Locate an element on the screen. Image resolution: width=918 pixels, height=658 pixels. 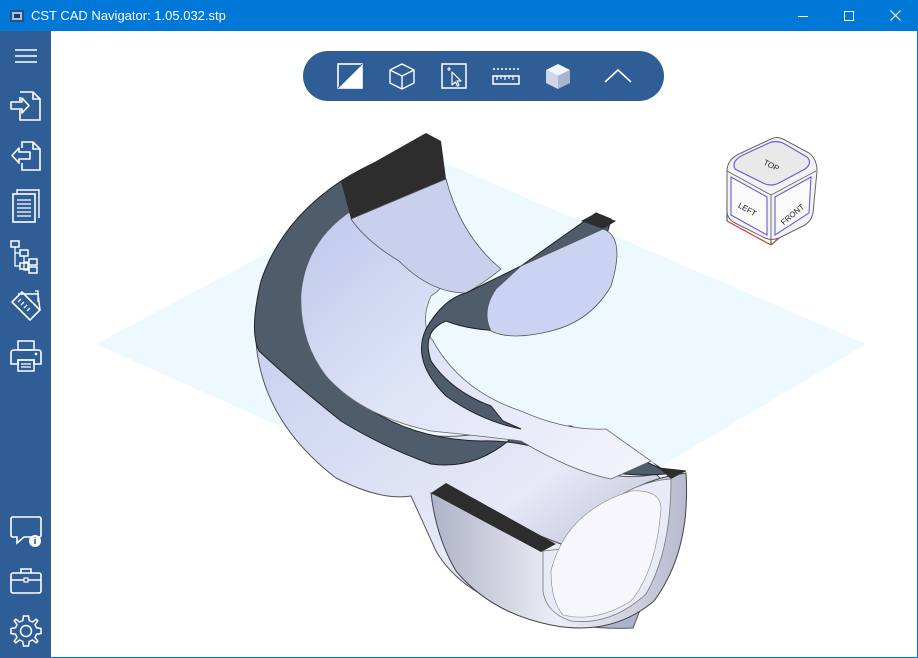
select-button is located at coordinates (454, 76).